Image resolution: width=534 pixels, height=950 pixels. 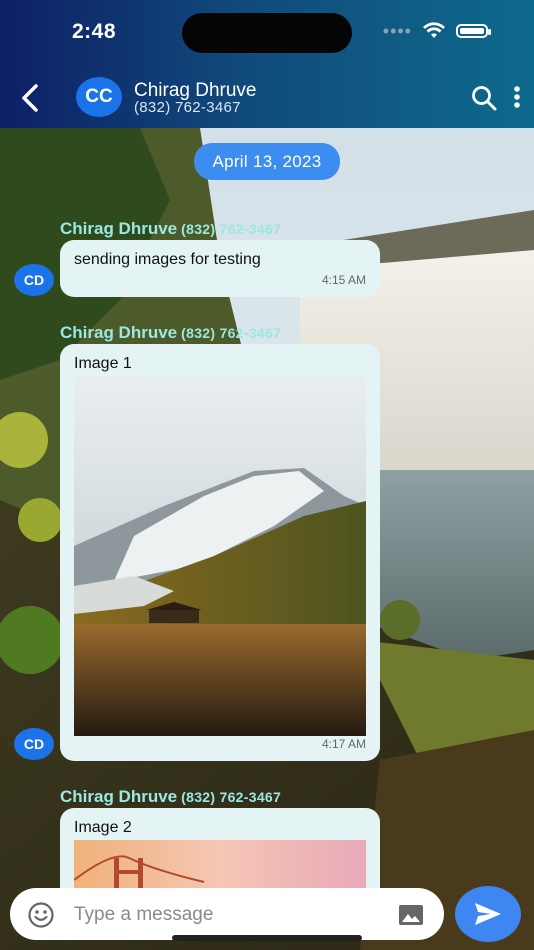 What do you see at coordinates (103, 363) in the screenshot?
I see `image-title: Image 1` at bounding box center [103, 363].